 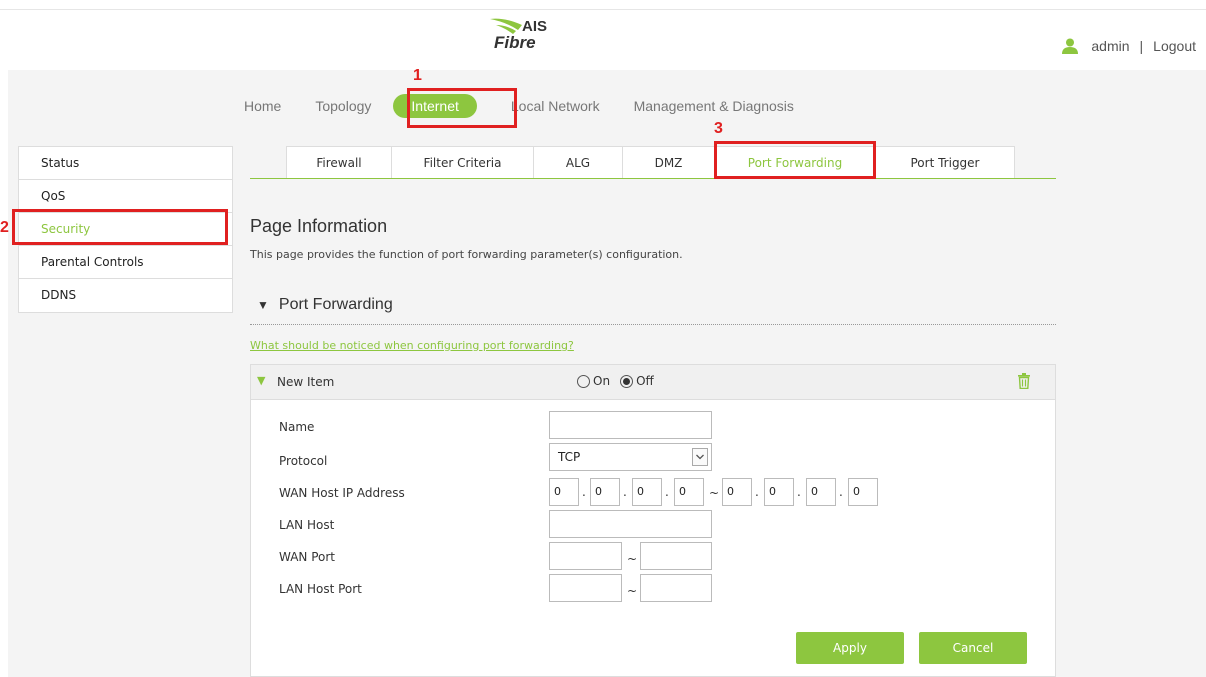 I want to click on protocol-select: TCP, so click(x=630, y=457).